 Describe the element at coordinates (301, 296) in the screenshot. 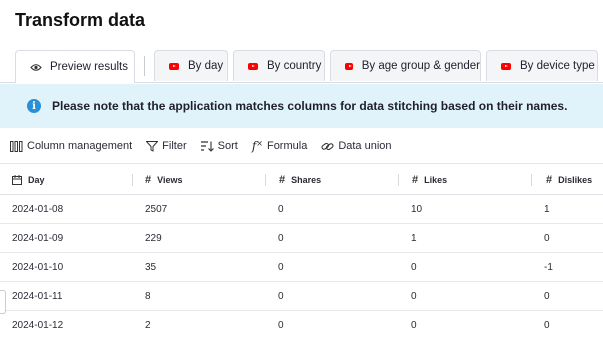

I see `table-row: 2024-01-11 8 0 0 0` at that location.